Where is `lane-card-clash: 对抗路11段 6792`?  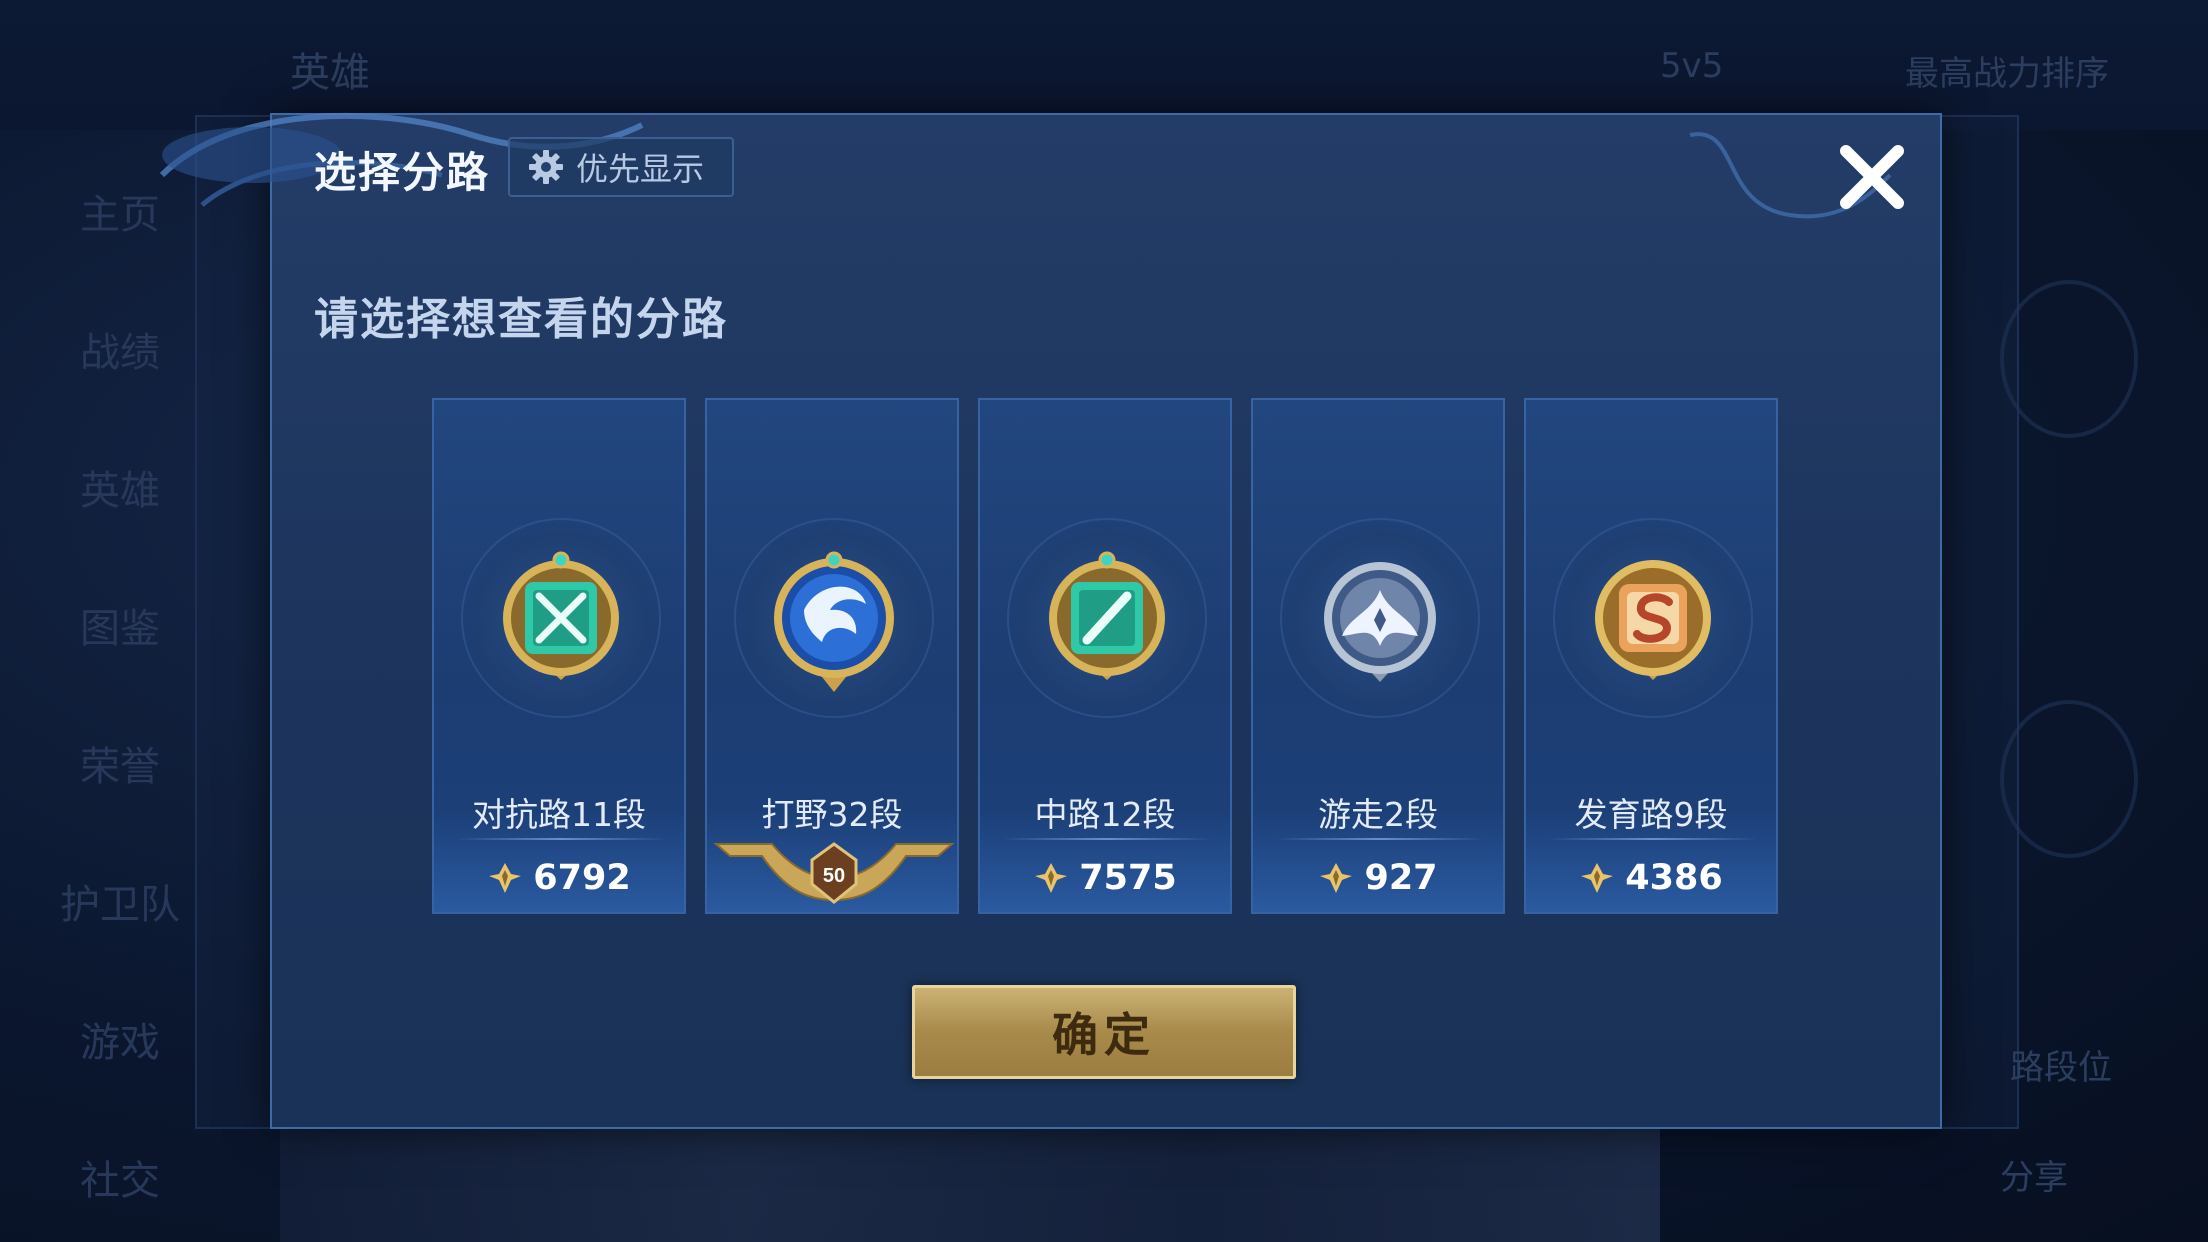
lane-card-clash: 对抗路11段 6792 is located at coordinates (559, 656).